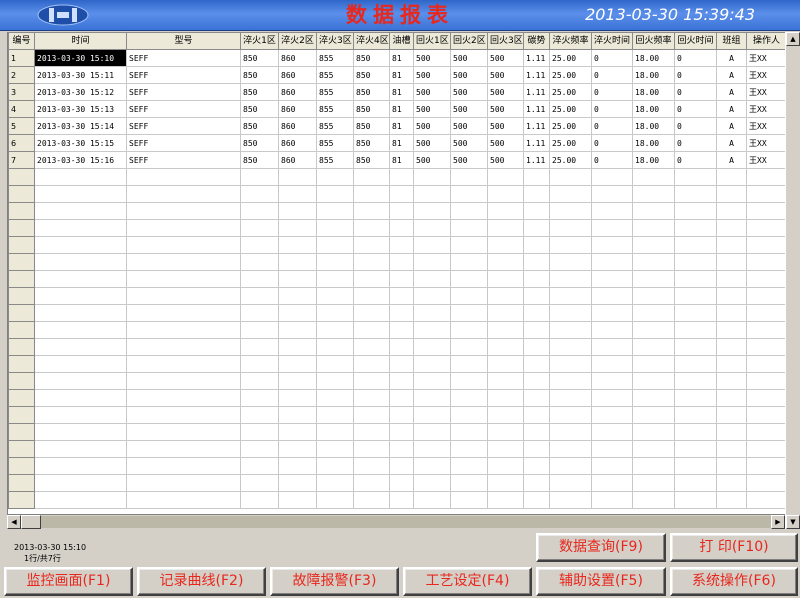 Image resolution: width=800 pixels, height=598 pixels. Describe the element at coordinates (570, 126) in the screenshot. I see `table-cell: 25.00` at that location.